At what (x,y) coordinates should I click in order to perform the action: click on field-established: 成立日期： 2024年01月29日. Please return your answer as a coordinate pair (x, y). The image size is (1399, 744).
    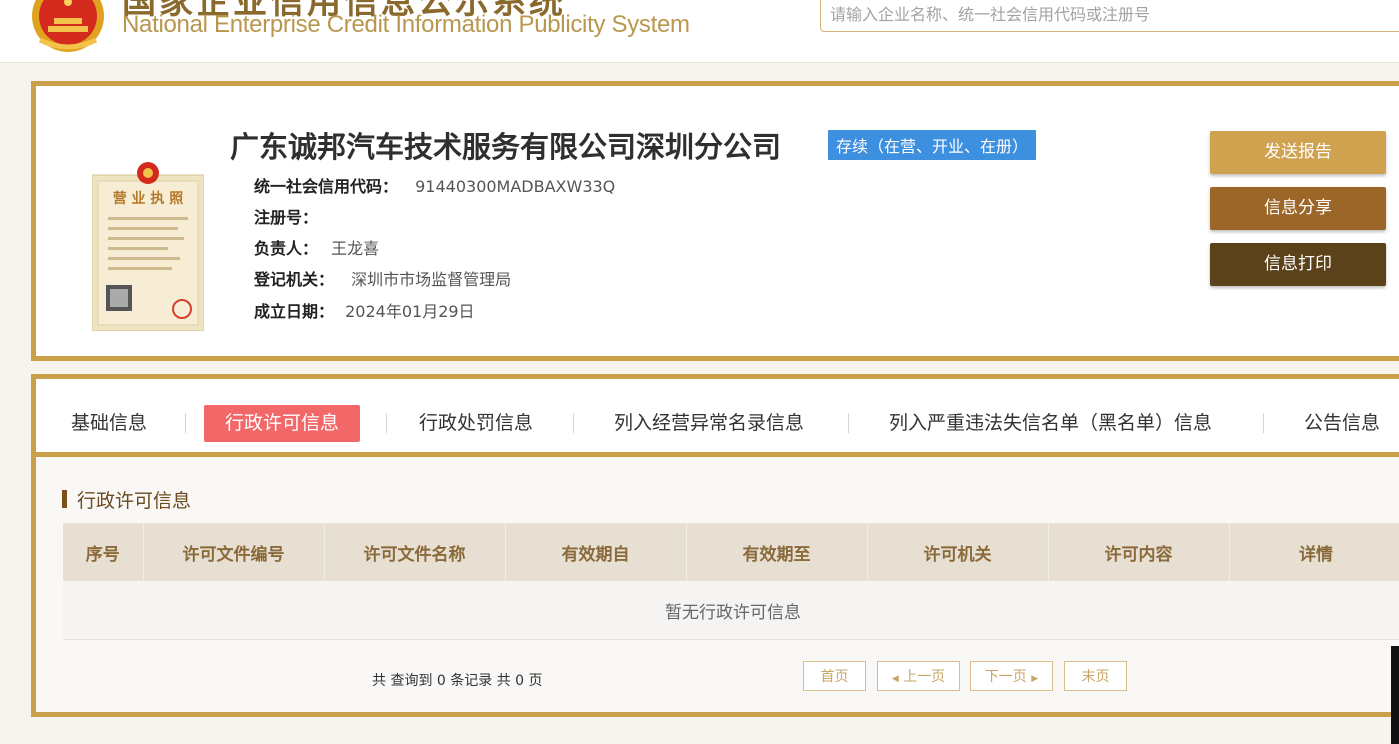
    Looking at the image, I should click on (364, 310).